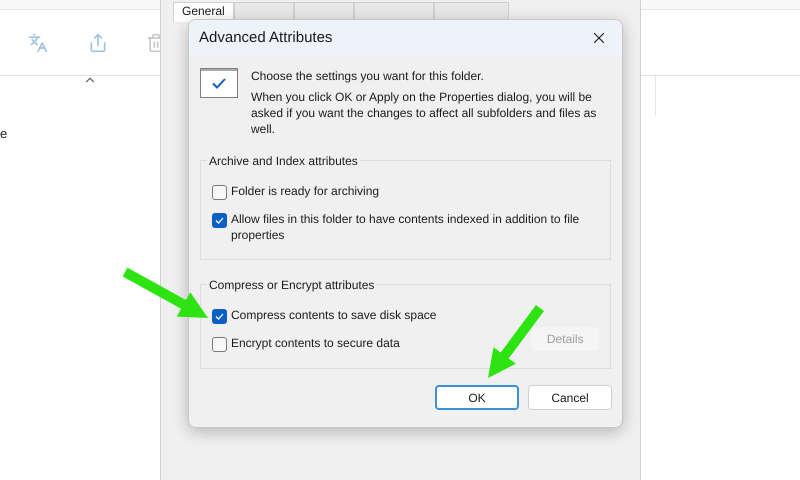  I want to click on option-label: Compress contents to save disk space, so click(334, 315).